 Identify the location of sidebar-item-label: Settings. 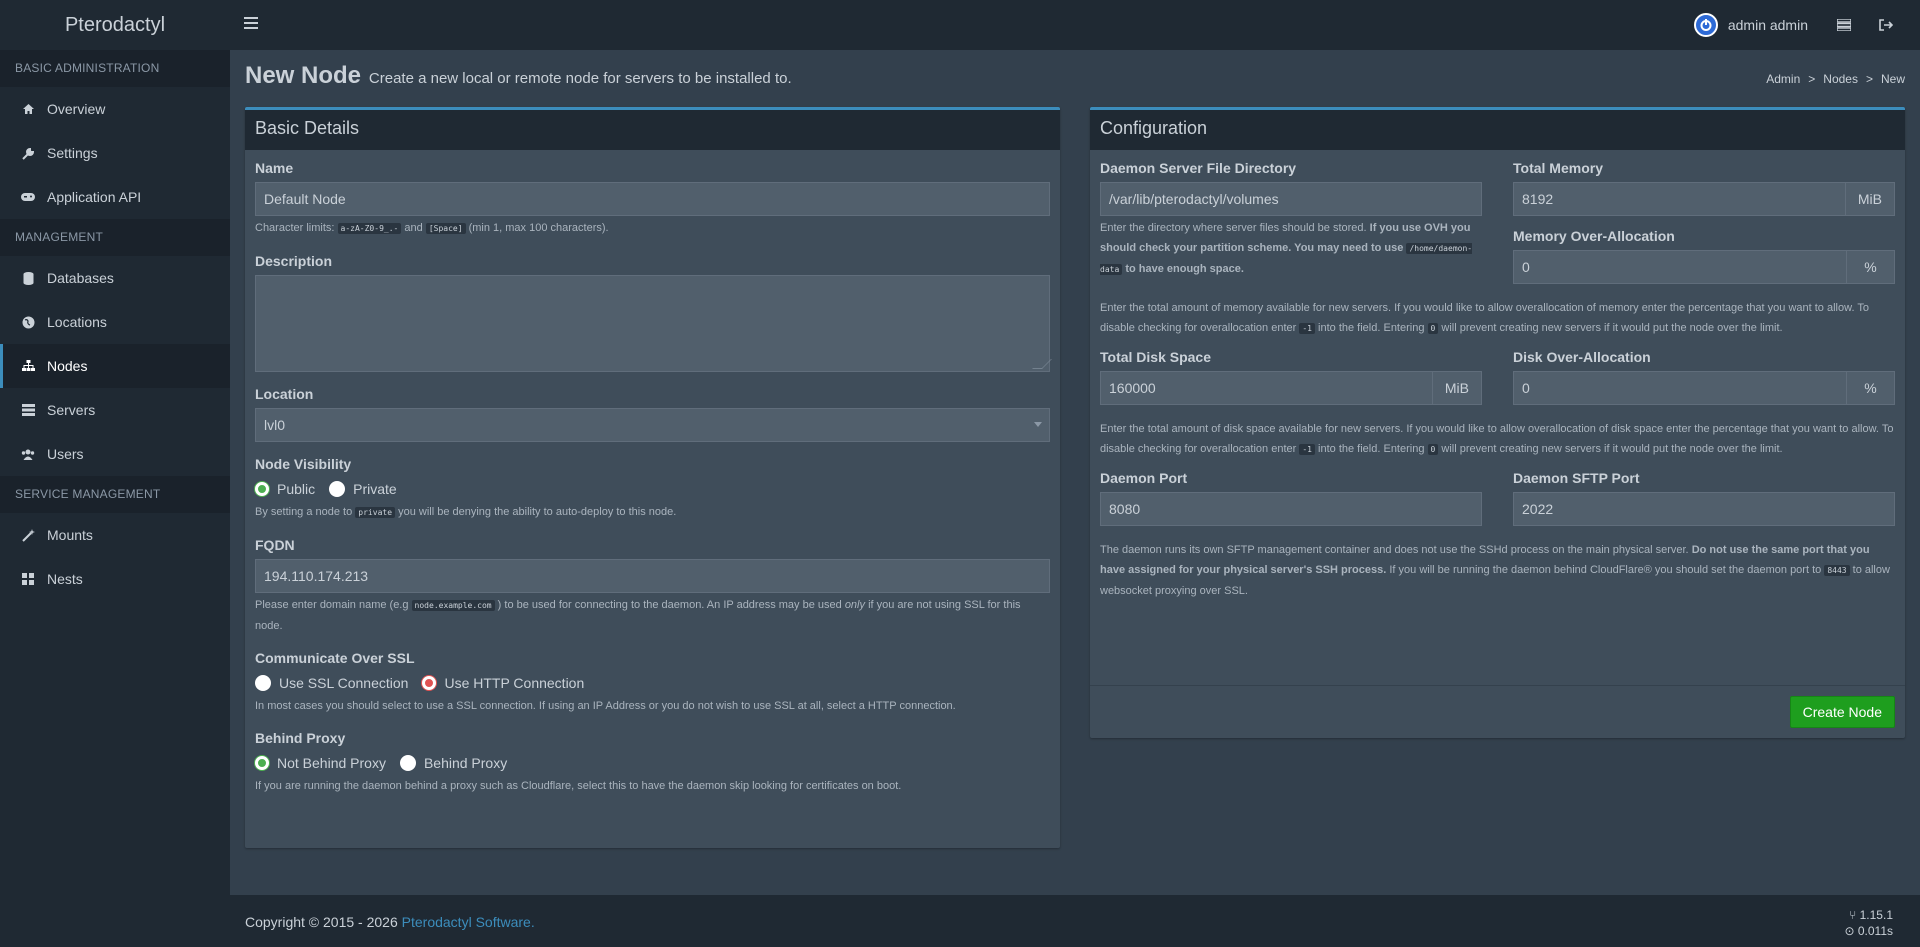
(72, 153).